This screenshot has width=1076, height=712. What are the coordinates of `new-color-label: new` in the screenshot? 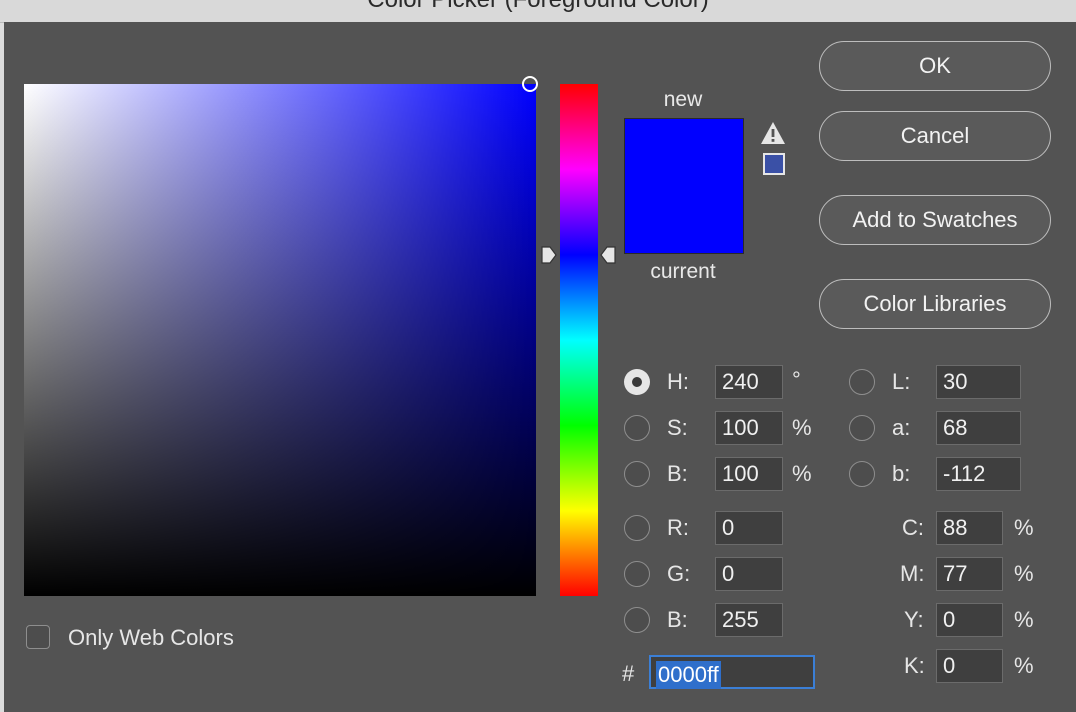 It's located at (683, 99).